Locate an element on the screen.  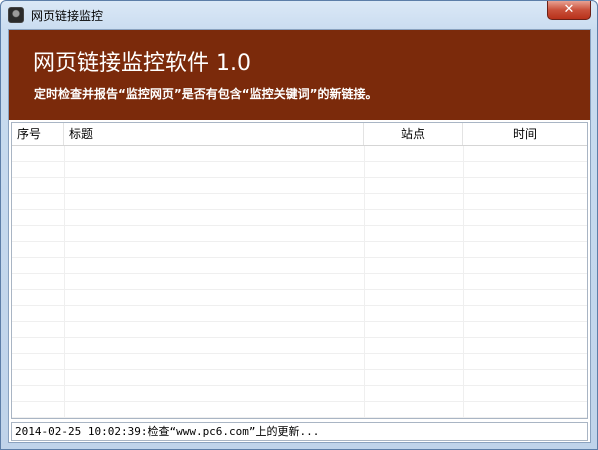
window-title: 网页链接监控 is located at coordinates (67, 16).